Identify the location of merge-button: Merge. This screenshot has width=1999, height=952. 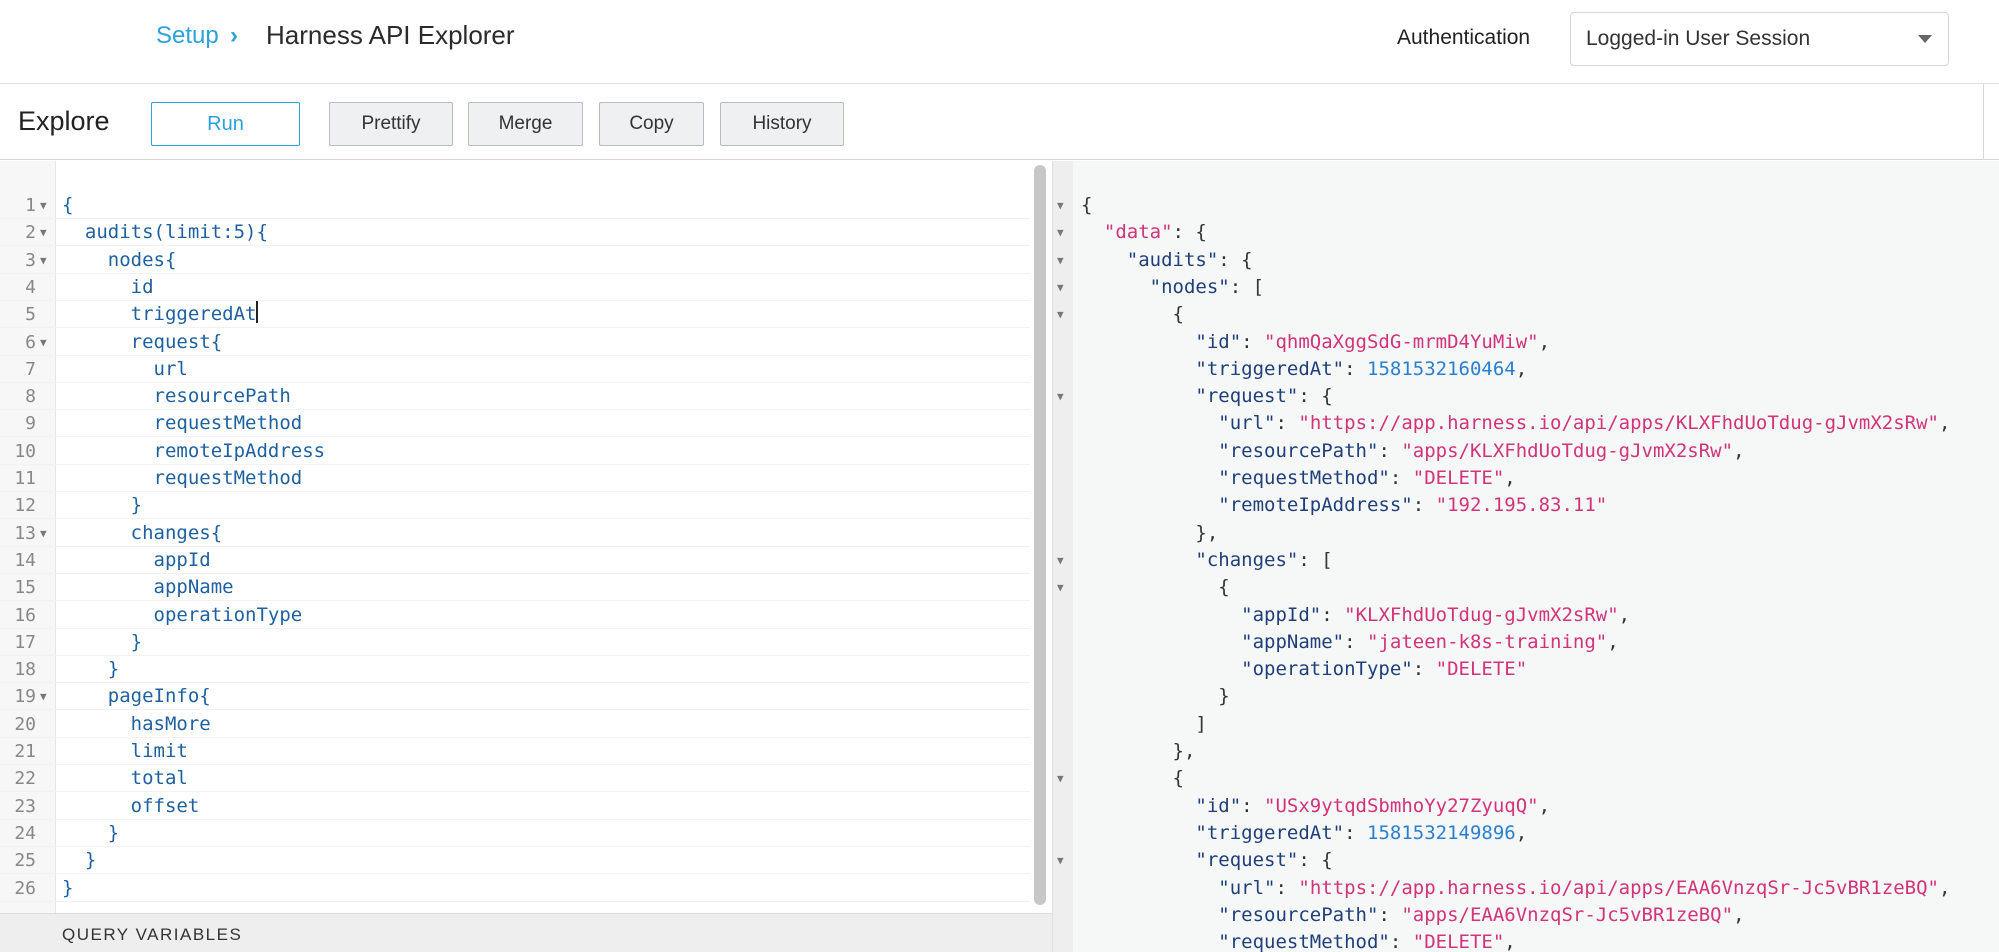
(525, 124).